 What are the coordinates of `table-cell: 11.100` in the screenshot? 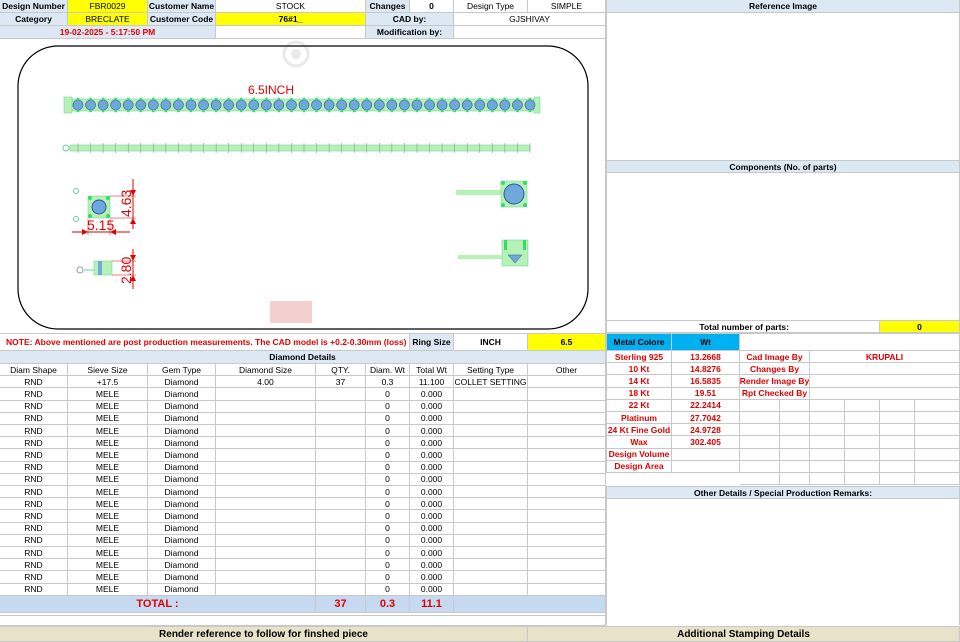 It's located at (432, 382).